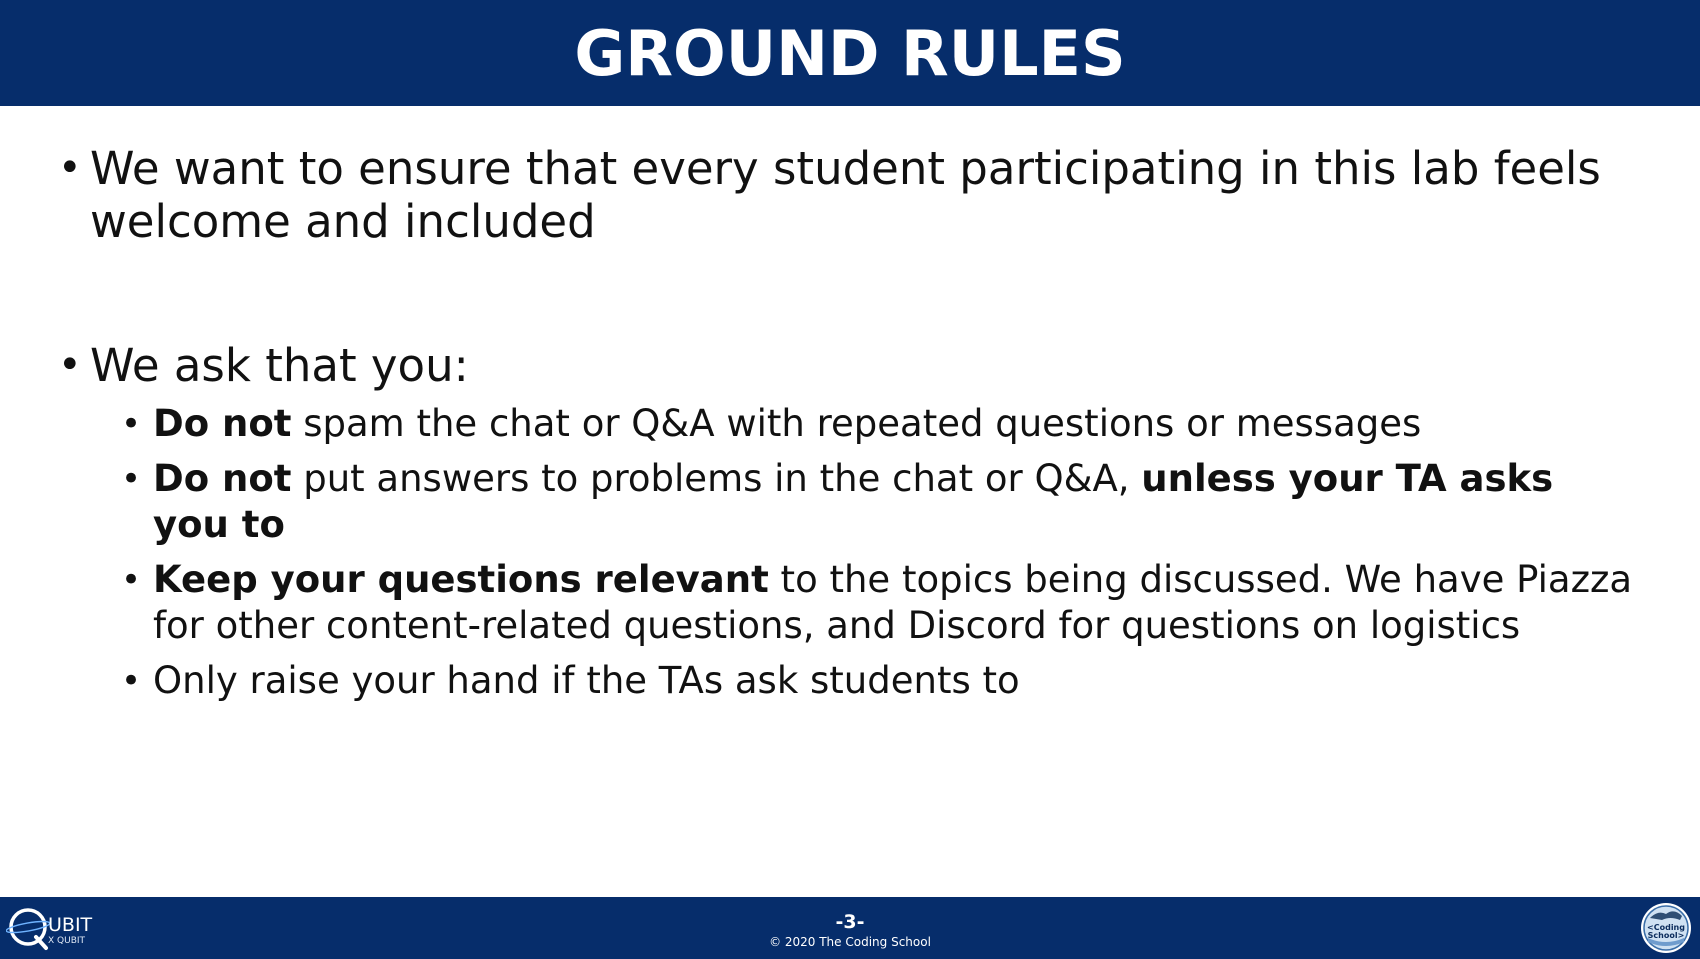  What do you see at coordinates (850, 922) in the screenshot?
I see `page-number: -3-` at bounding box center [850, 922].